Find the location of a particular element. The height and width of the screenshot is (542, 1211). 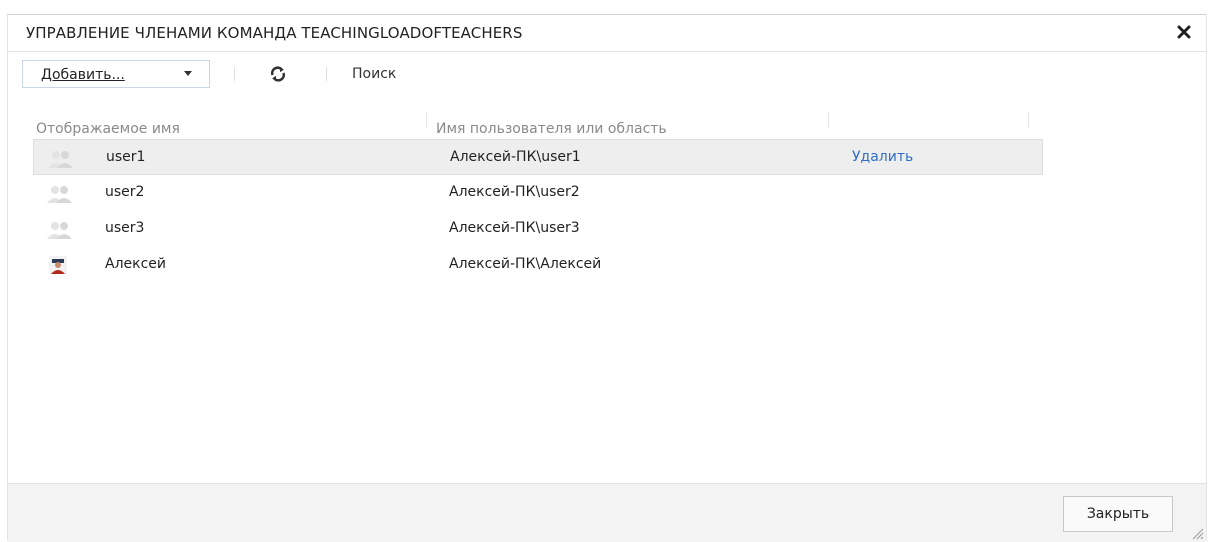

table-row: user3 Алексей-ПК\user3 is located at coordinates (538, 229).